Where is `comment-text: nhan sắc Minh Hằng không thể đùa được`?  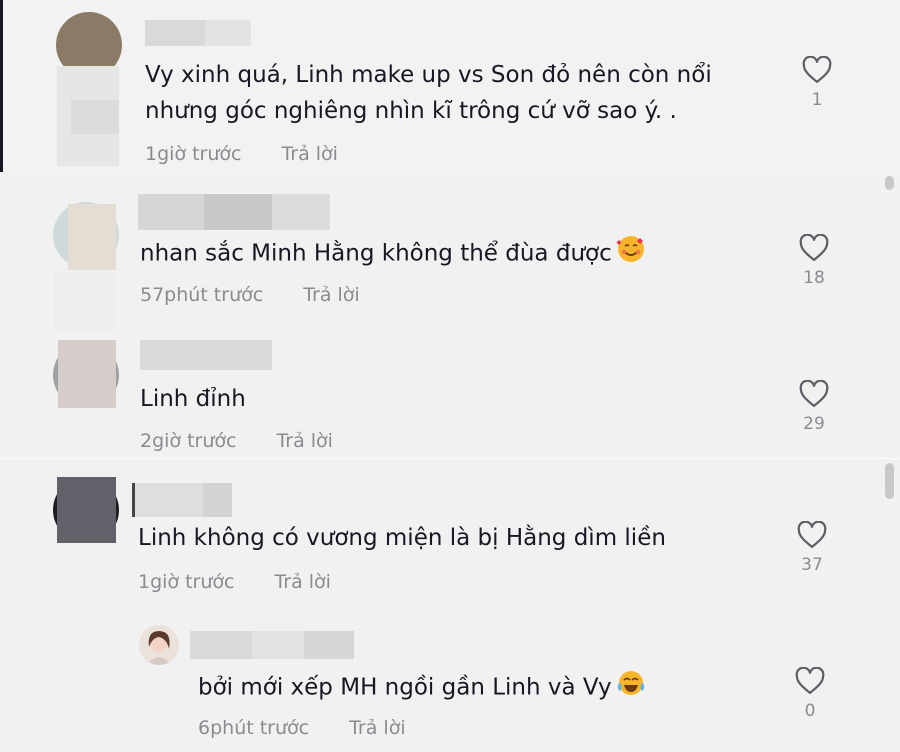
comment-text: nhan sắc Minh Hằng không thể đùa được is located at coordinates (393, 254).